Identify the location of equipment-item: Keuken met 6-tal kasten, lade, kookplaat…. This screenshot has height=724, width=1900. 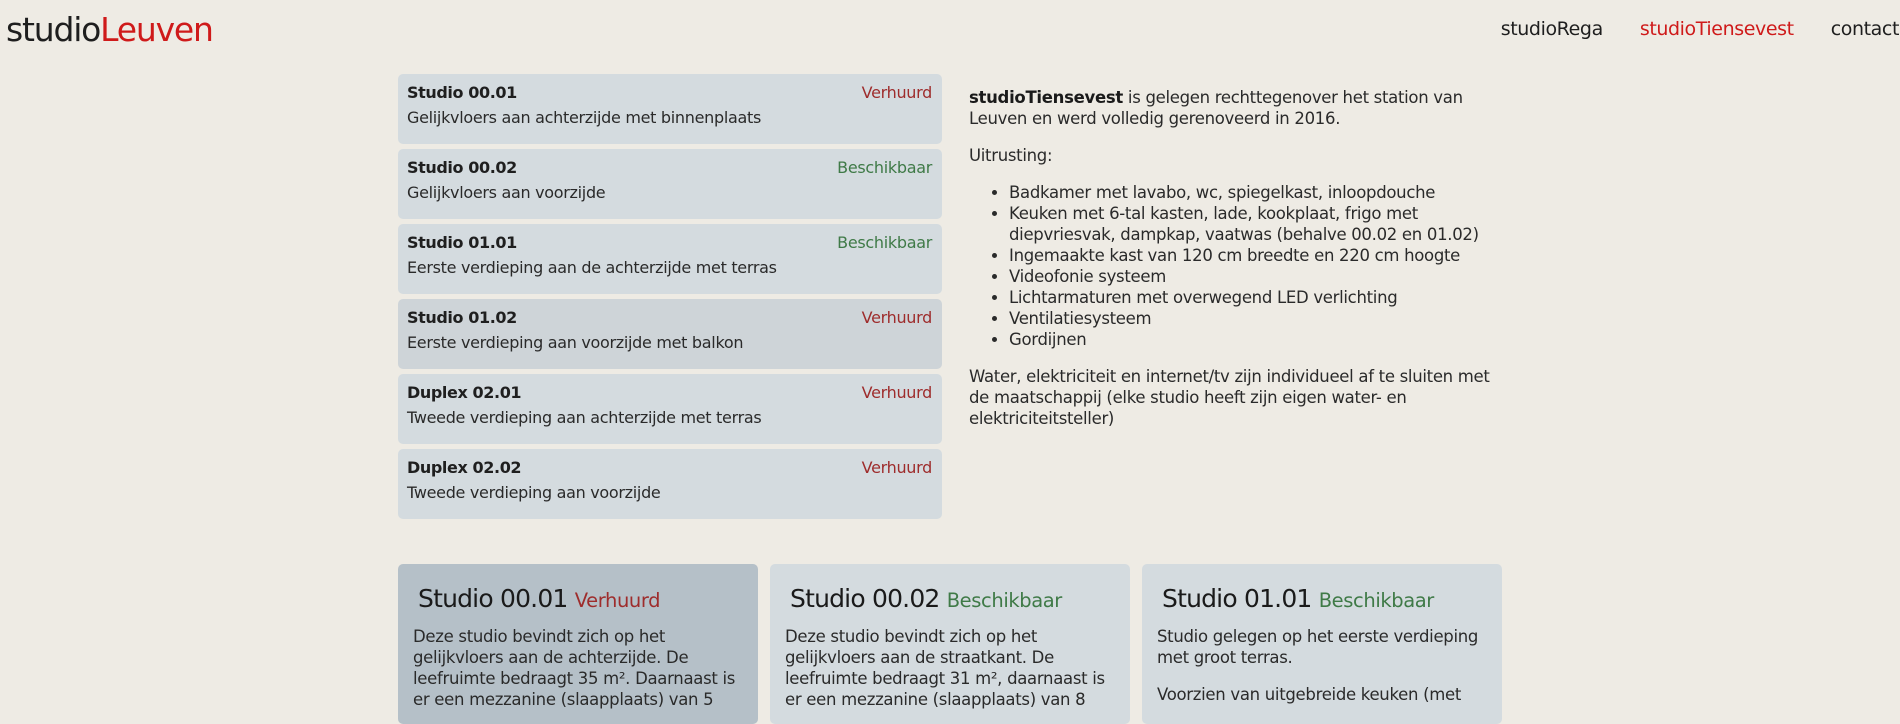
(1254, 224).